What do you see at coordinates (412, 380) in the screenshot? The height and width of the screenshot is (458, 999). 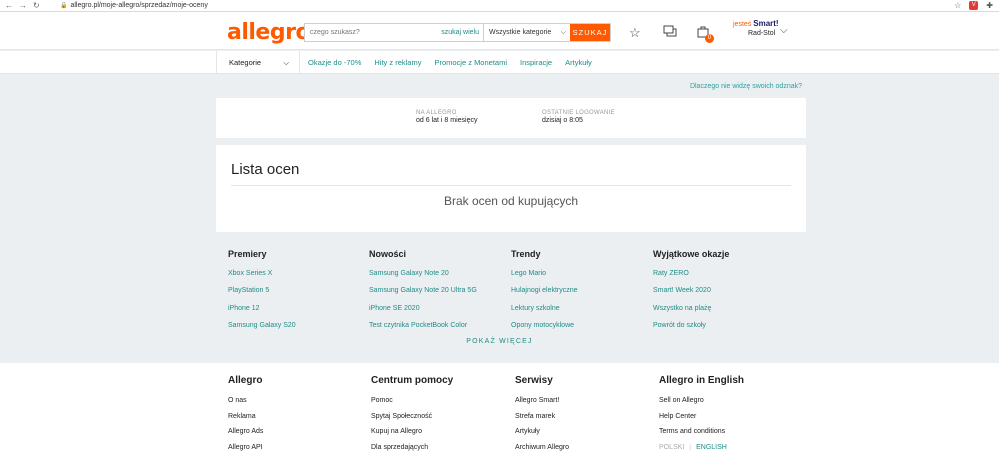 I see `footer-heading: Centrum pomocy` at bounding box center [412, 380].